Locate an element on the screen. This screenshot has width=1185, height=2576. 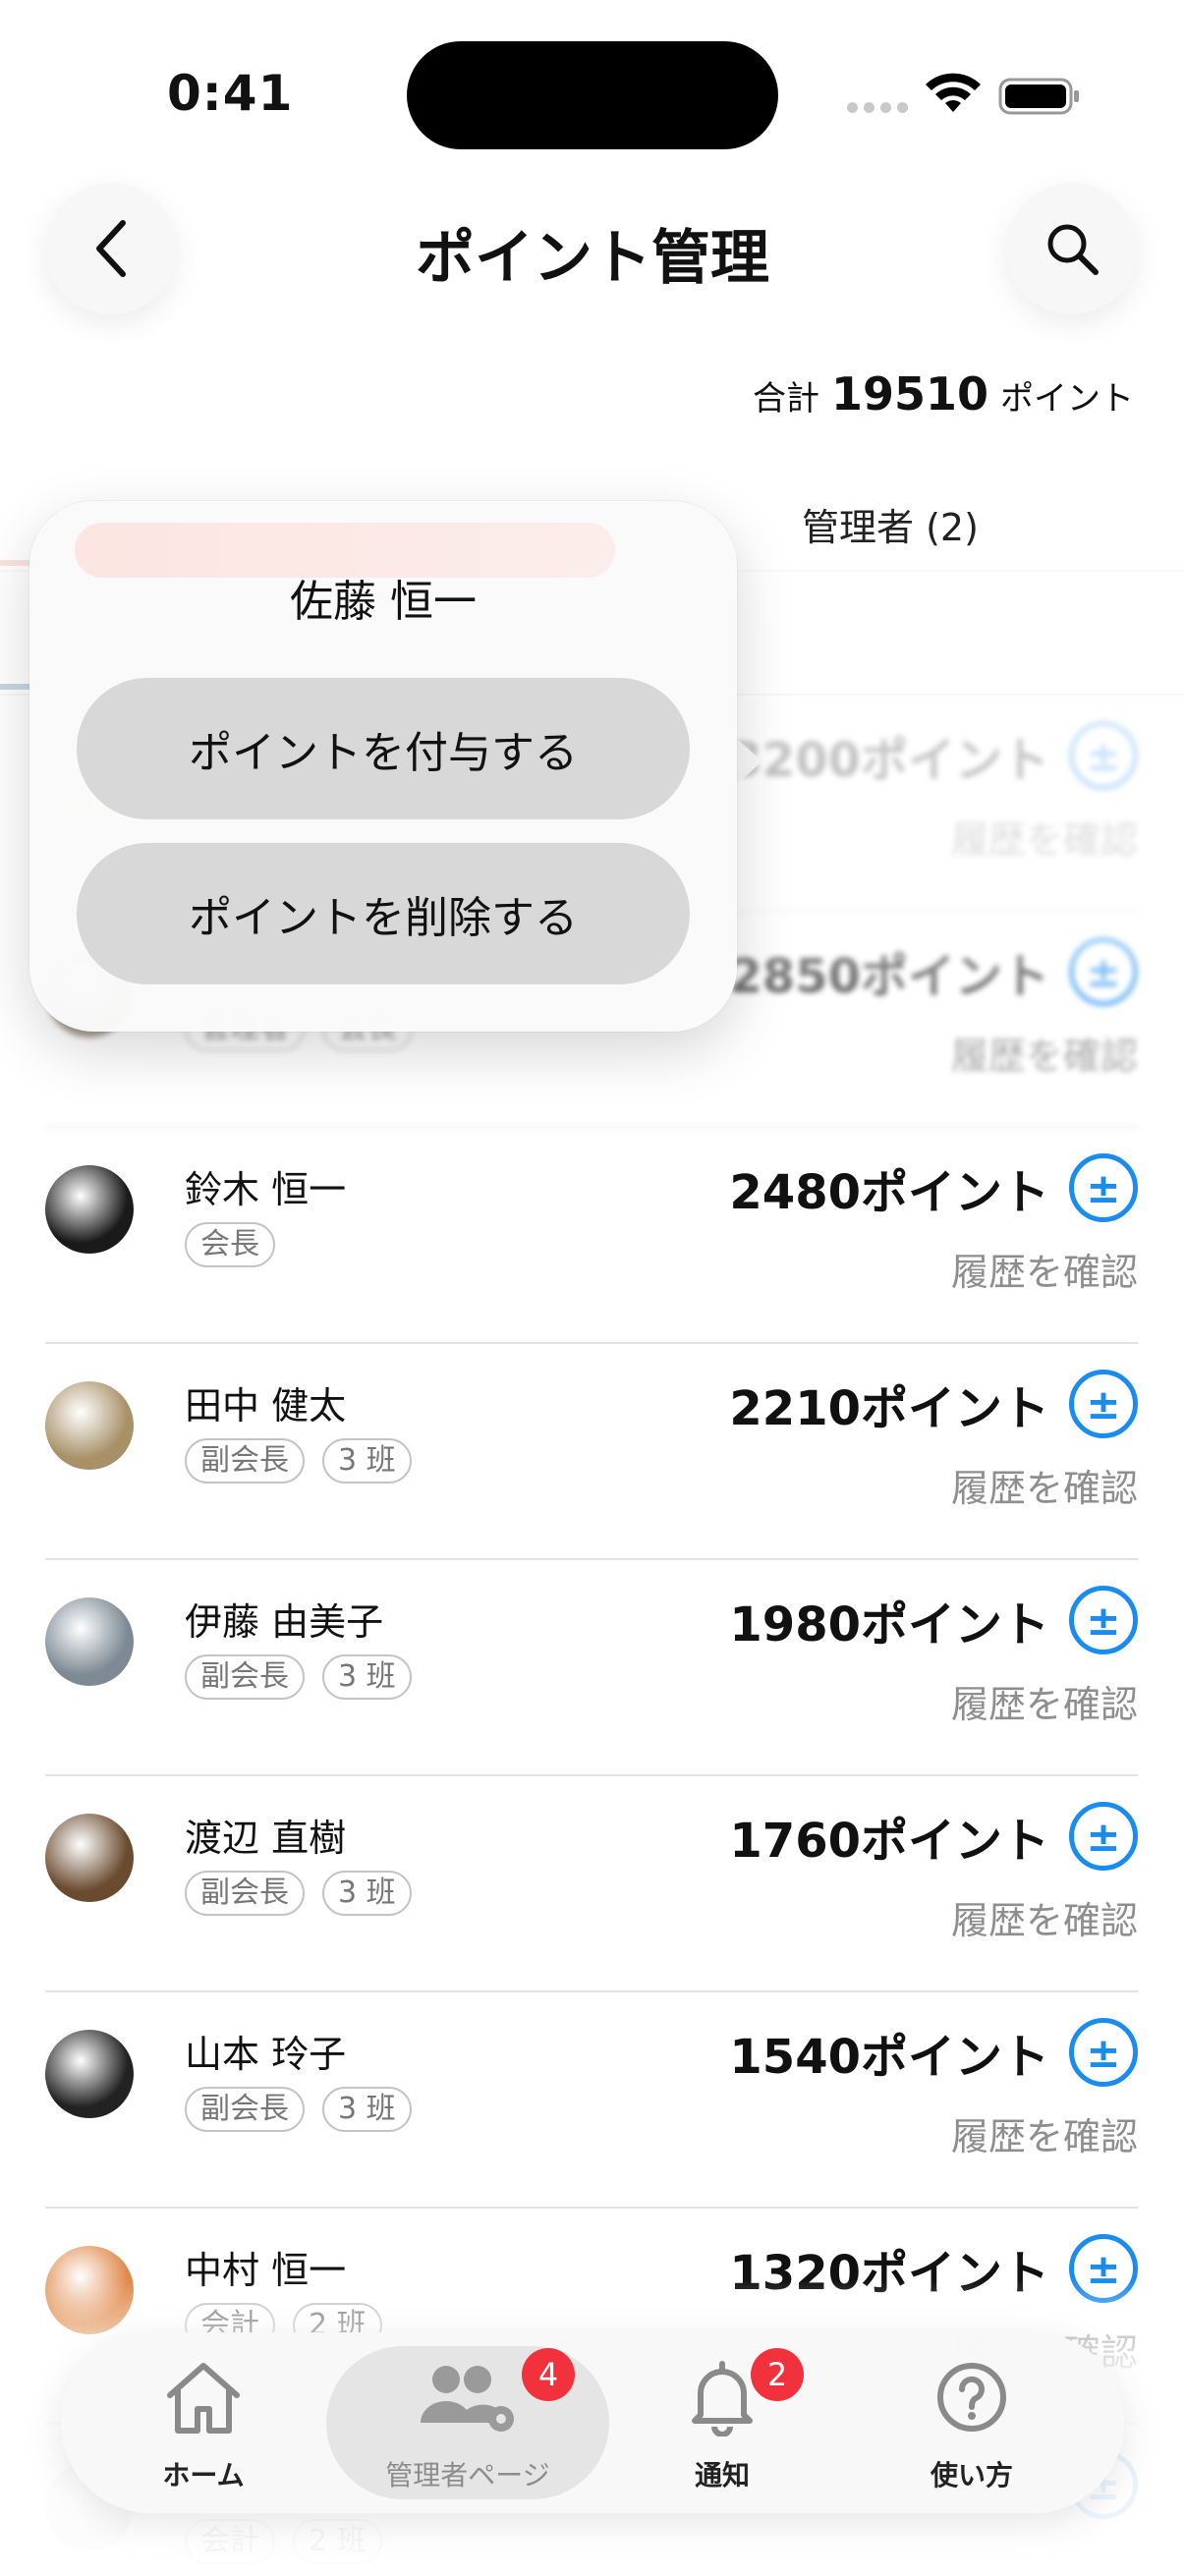
member-tags: 会長 is located at coordinates (230, 1244).